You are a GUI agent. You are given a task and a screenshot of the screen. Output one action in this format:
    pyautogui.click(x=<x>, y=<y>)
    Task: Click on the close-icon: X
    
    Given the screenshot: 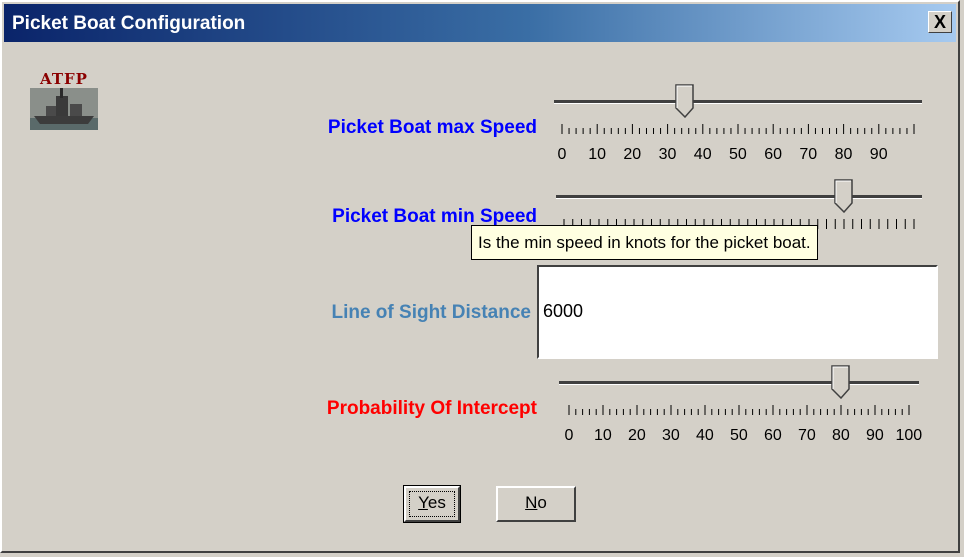 What is the action you would take?
    pyautogui.click(x=939, y=22)
    